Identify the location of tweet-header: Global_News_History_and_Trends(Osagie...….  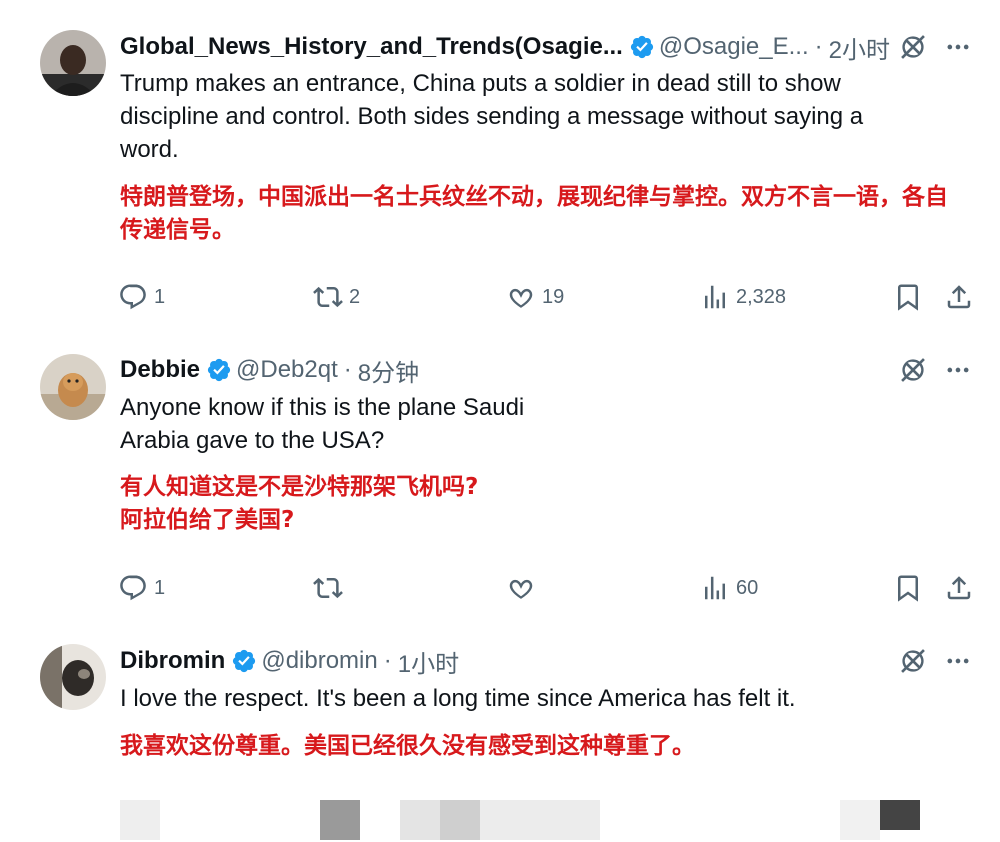
(505, 47).